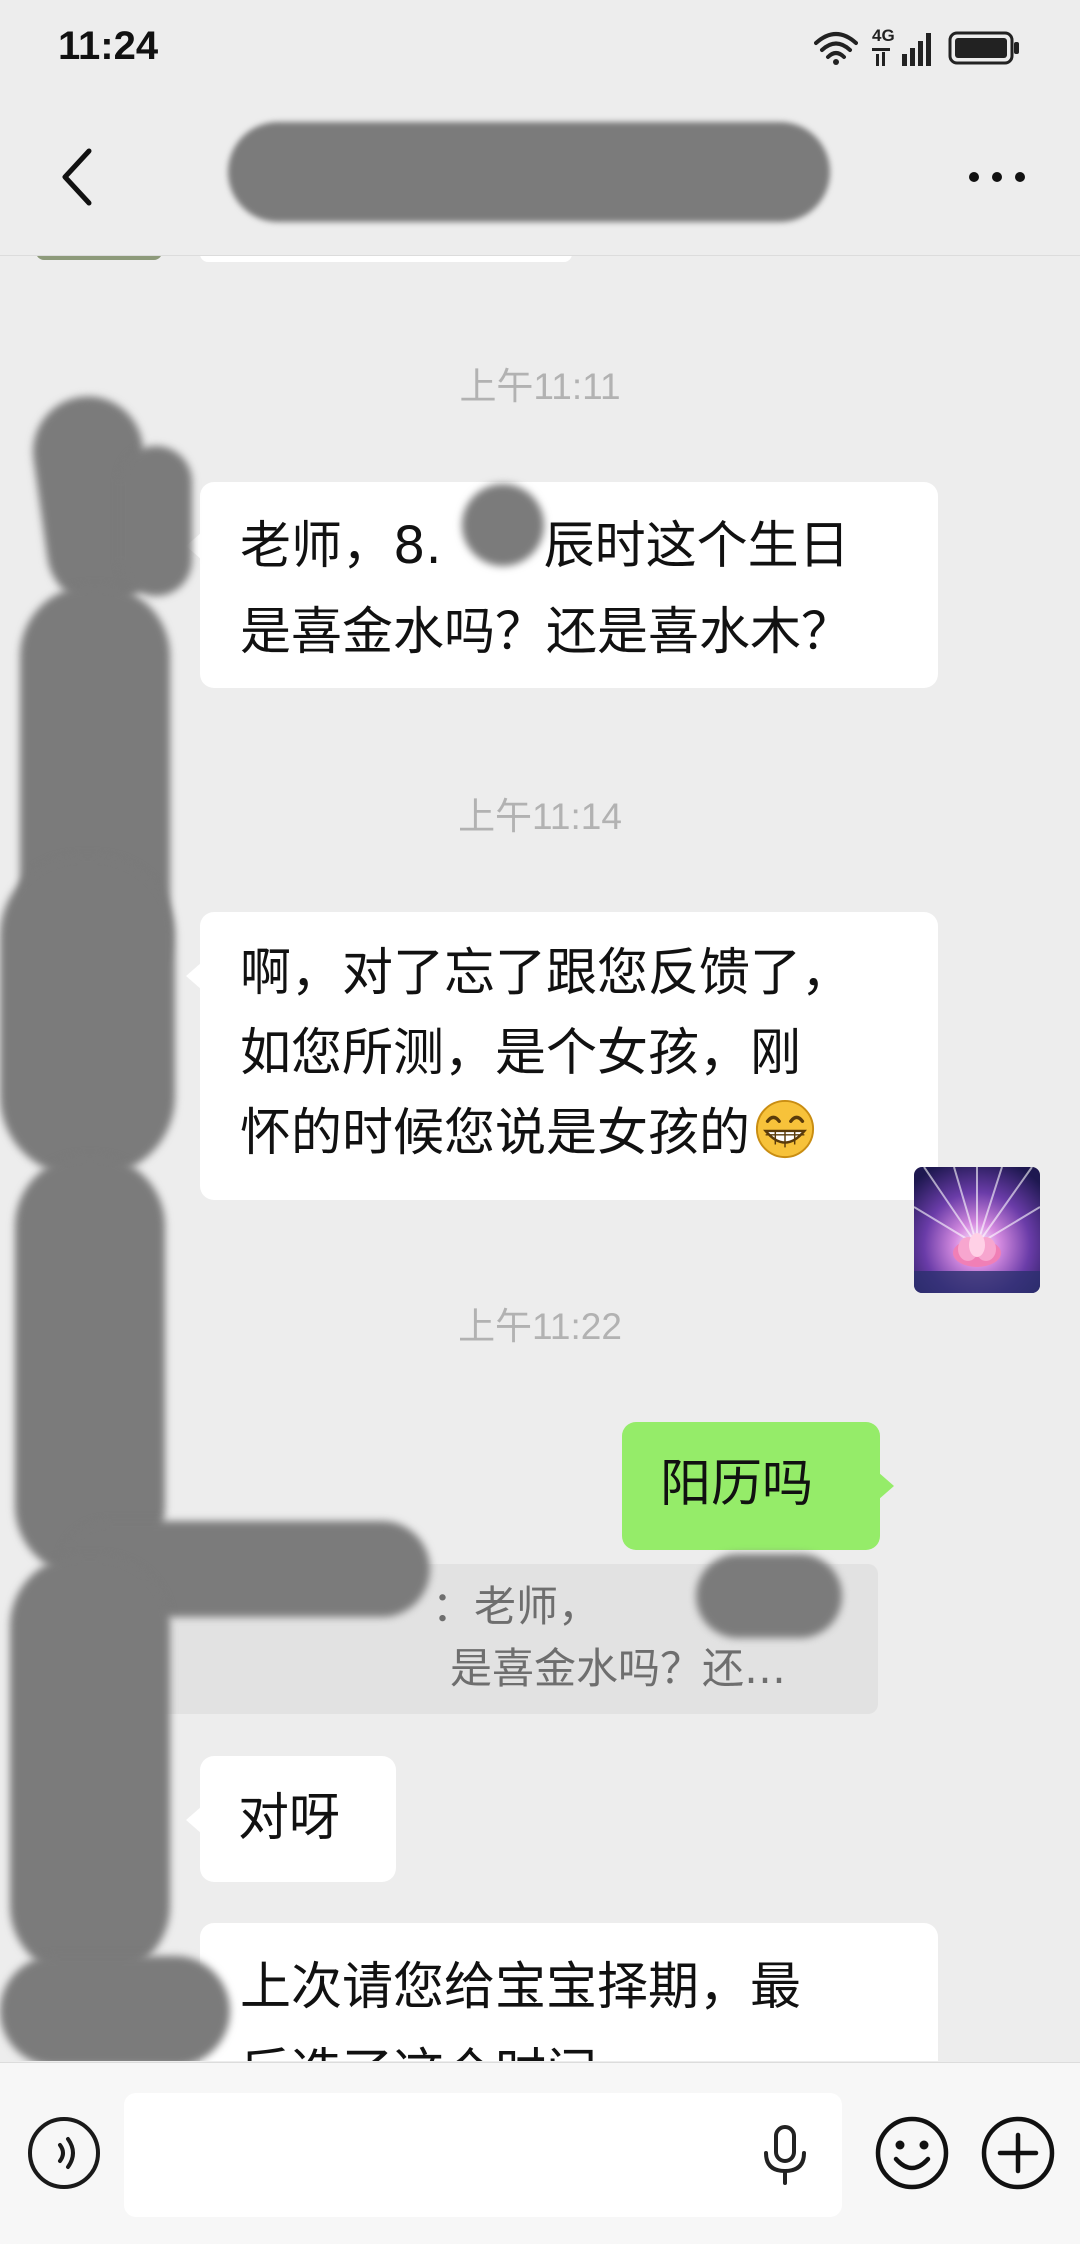 The width and height of the screenshot is (1080, 2244). I want to click on wifi-icon, so click(836, 48).